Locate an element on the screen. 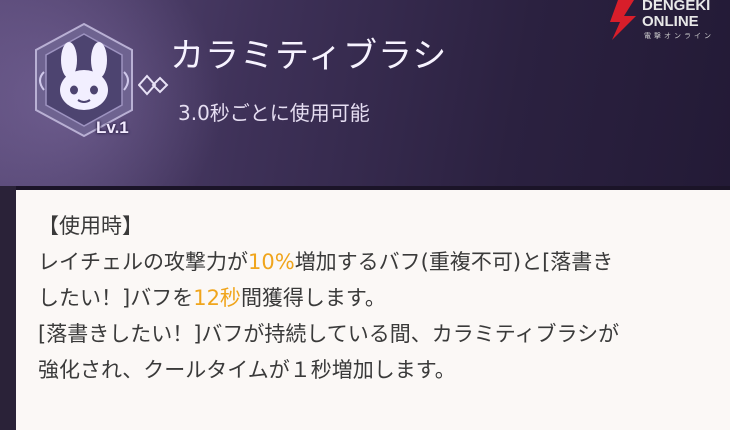 This screenshot has height=430, width=730. logo-text-line3: 電撃オンライン is located at coordinates (679, 36).